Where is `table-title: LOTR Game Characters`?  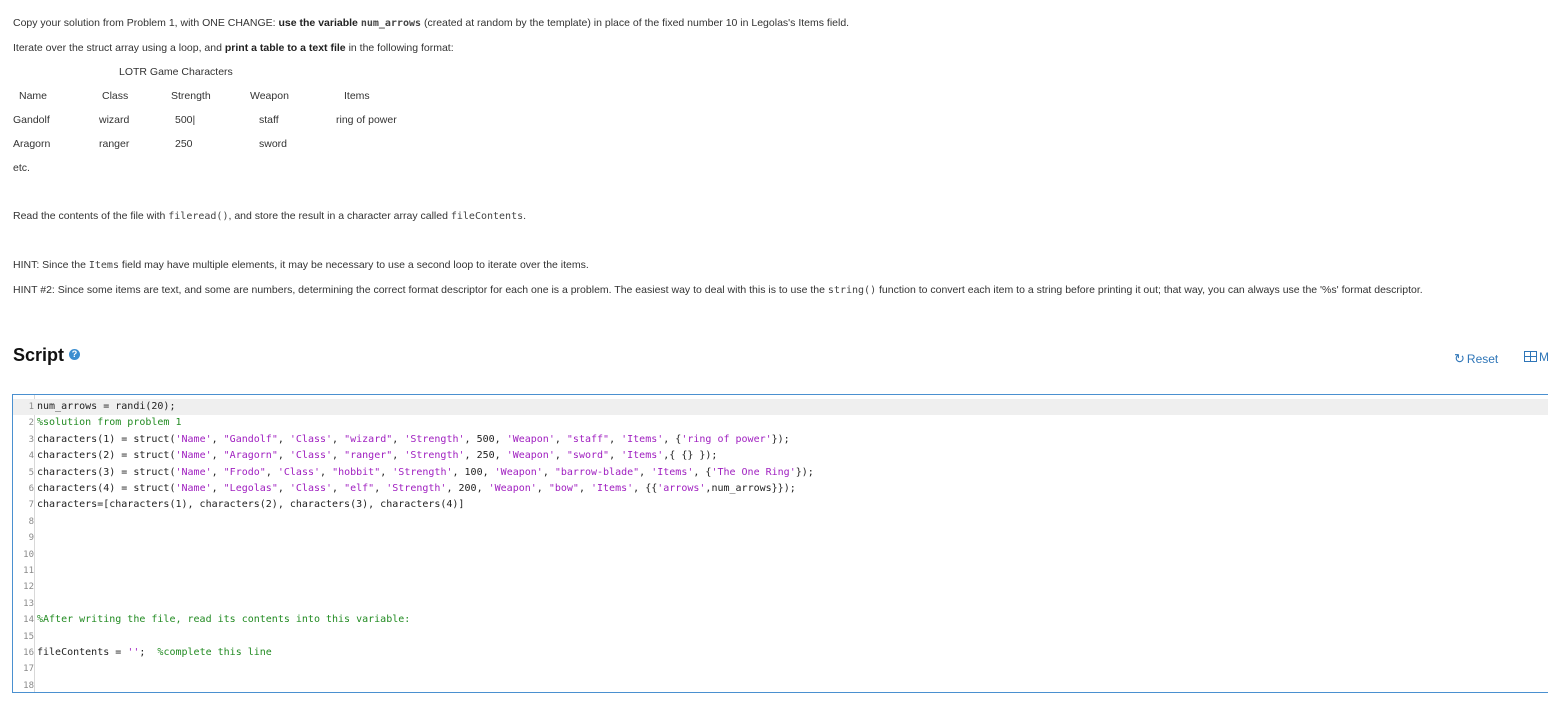
table-title: LOTR Game Characters is located at coordinates (176, 72).